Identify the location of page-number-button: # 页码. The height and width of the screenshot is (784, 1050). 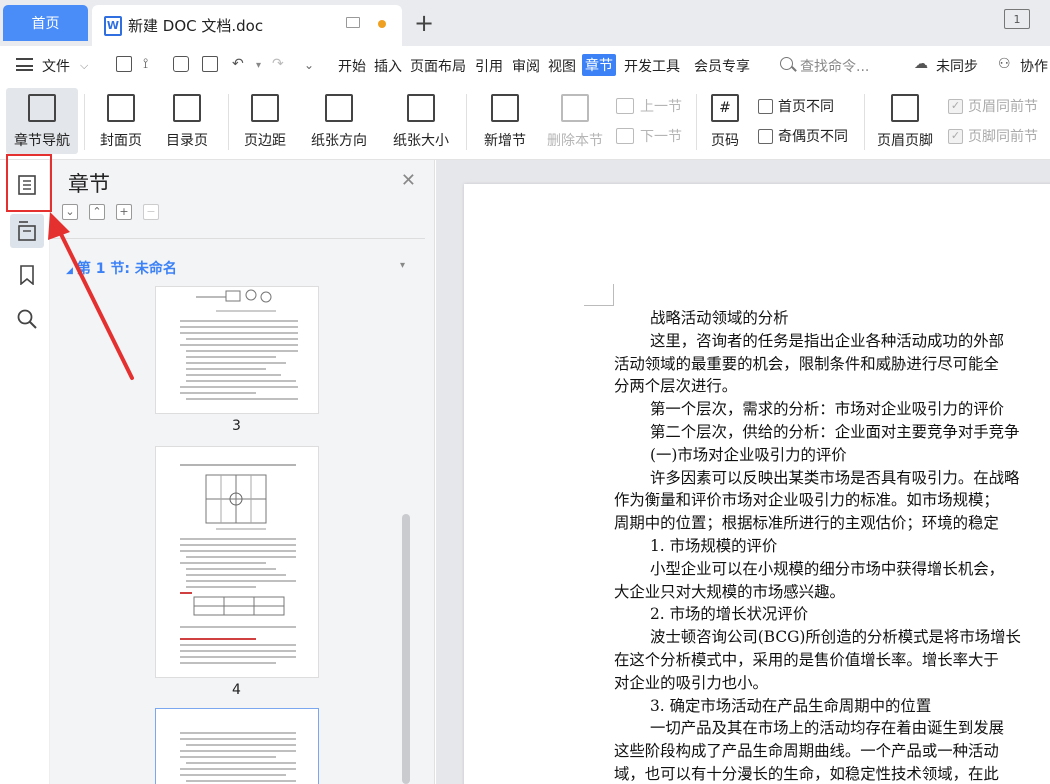
(725, 121).